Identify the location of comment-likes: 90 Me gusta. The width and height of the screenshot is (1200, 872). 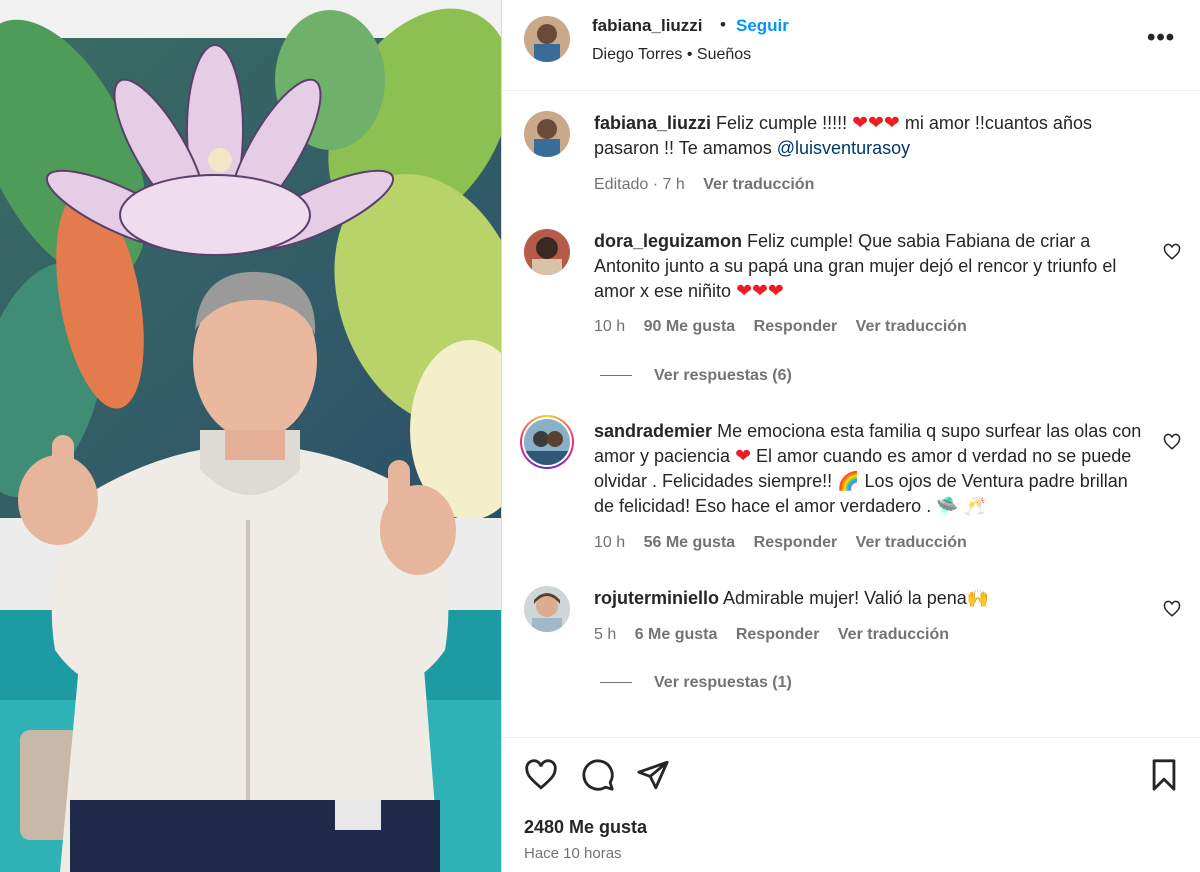
(690, 326).